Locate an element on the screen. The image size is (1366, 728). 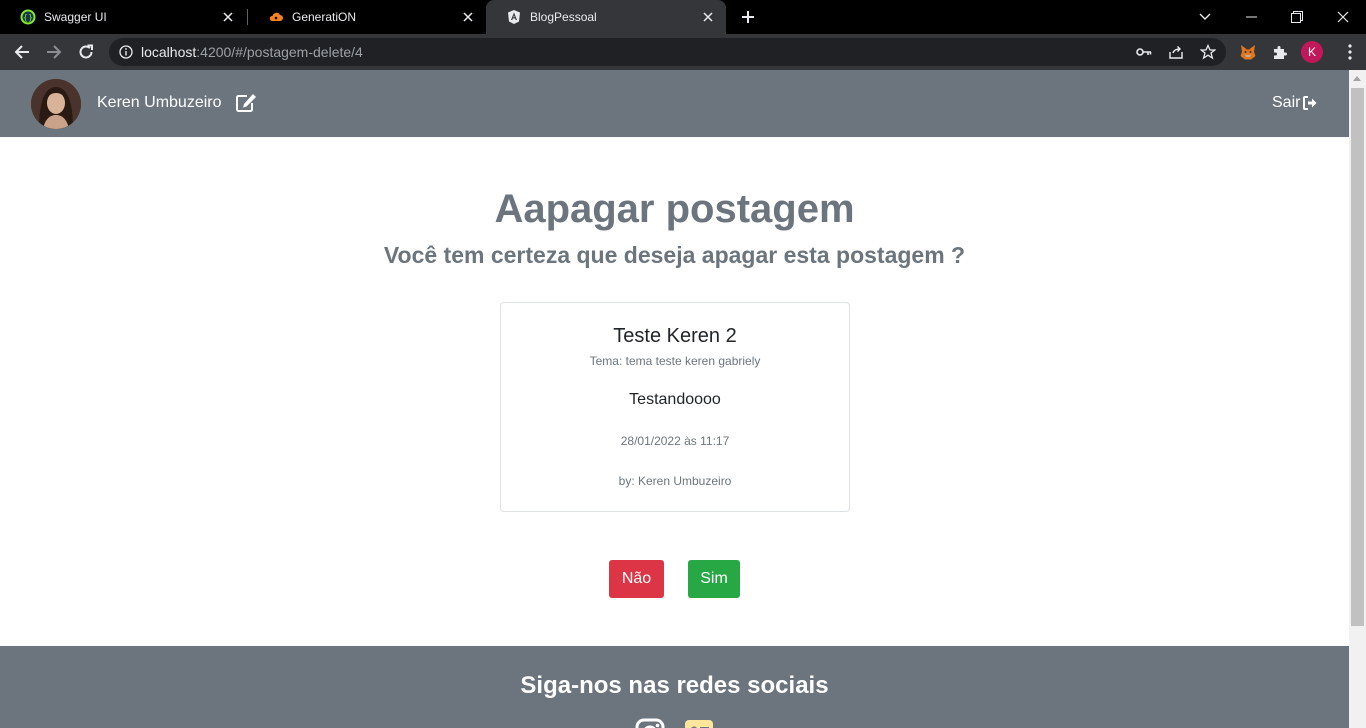
tab-blogpessoal: BlogPessoal is located at coordinates (606, 17).